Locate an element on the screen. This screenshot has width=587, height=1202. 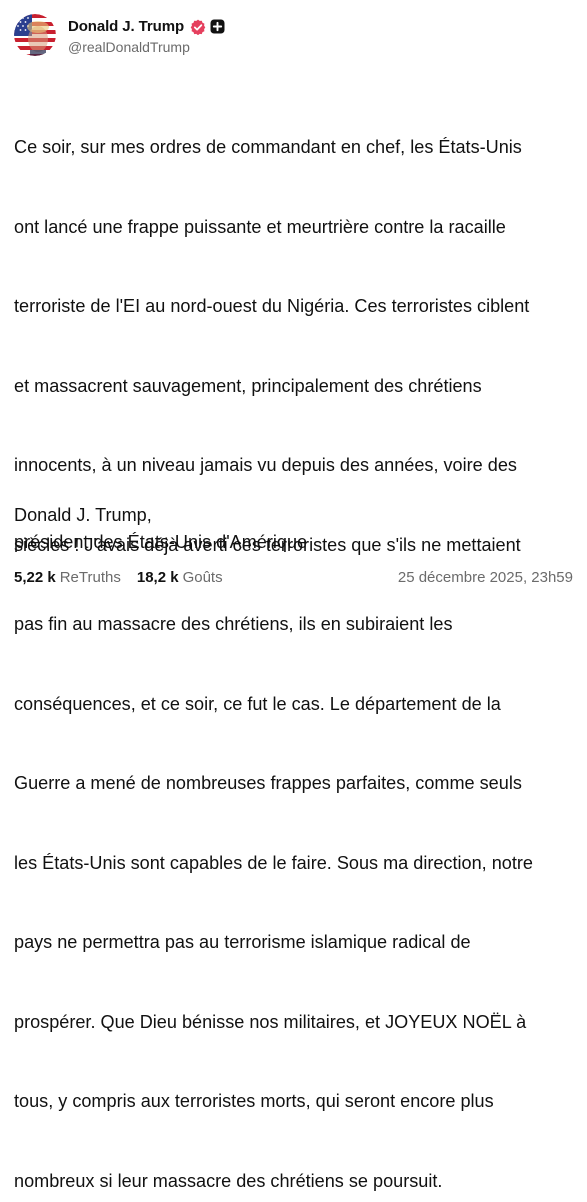
likes-count: 18,2 k is located at coordinates (157, 577).